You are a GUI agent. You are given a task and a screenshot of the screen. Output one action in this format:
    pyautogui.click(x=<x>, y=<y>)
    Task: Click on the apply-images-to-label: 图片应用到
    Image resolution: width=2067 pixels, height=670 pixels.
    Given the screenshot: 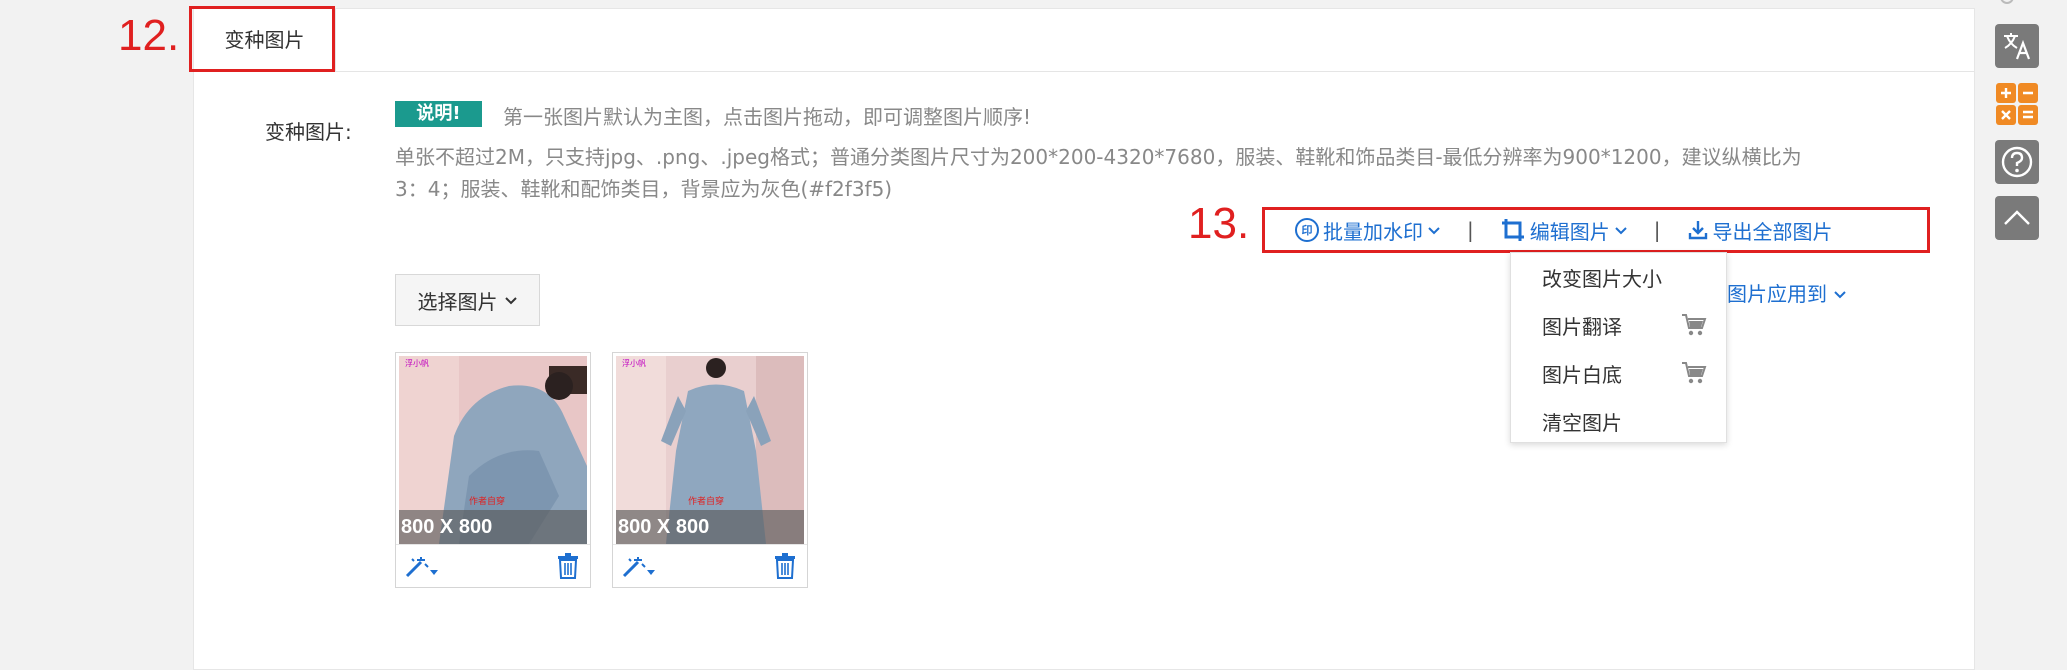 What is the action you would take?
    pyautogui.click(x=1777, y=294)
    